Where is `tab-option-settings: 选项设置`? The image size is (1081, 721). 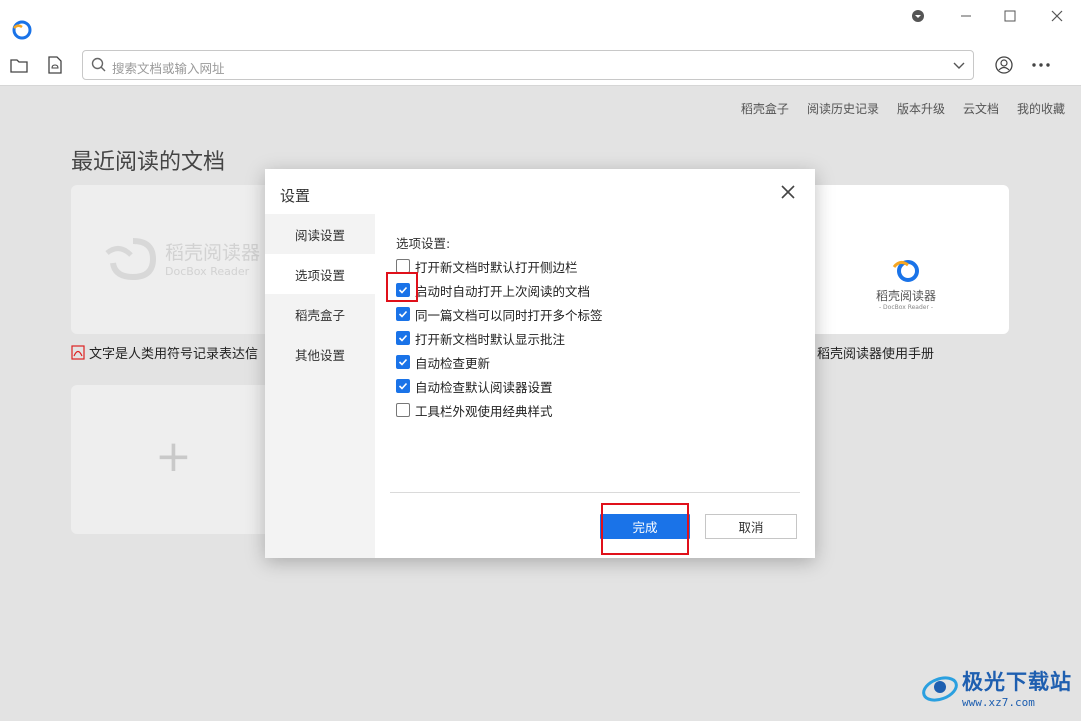
tab-option-settings: 选项设置 is located at coordinates (320, 274).